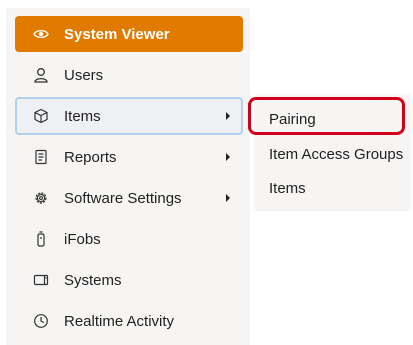 The height and width of the screenshot is (345, 413). Describe the element at coordinates (332, 119) in the screenshot. I see `submenu-item-pairing: Pairing` at that location.